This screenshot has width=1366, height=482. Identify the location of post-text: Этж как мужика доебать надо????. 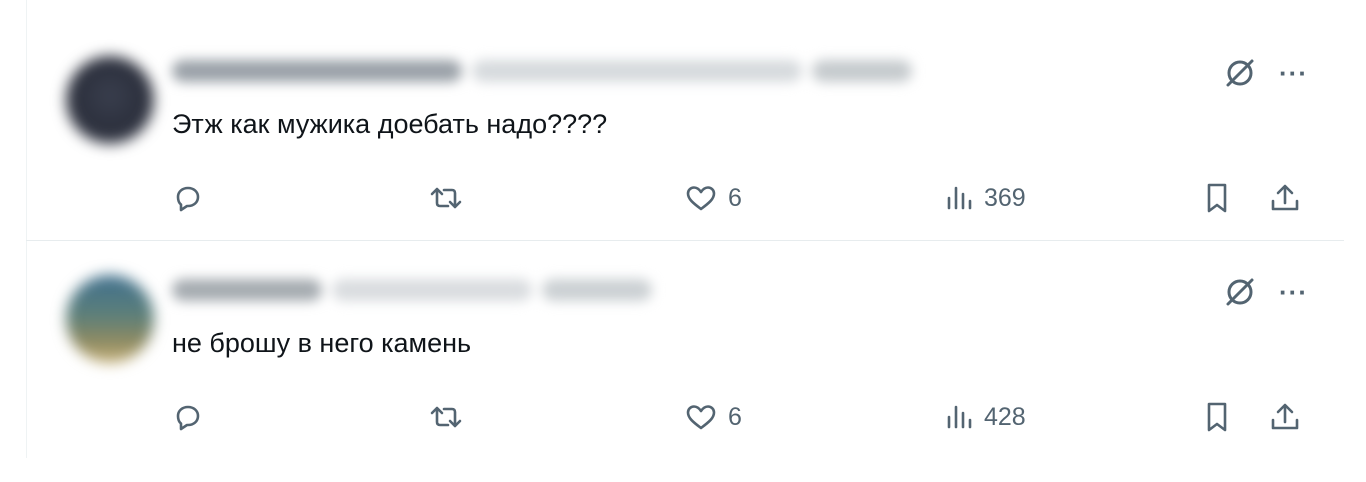
(390, 124).